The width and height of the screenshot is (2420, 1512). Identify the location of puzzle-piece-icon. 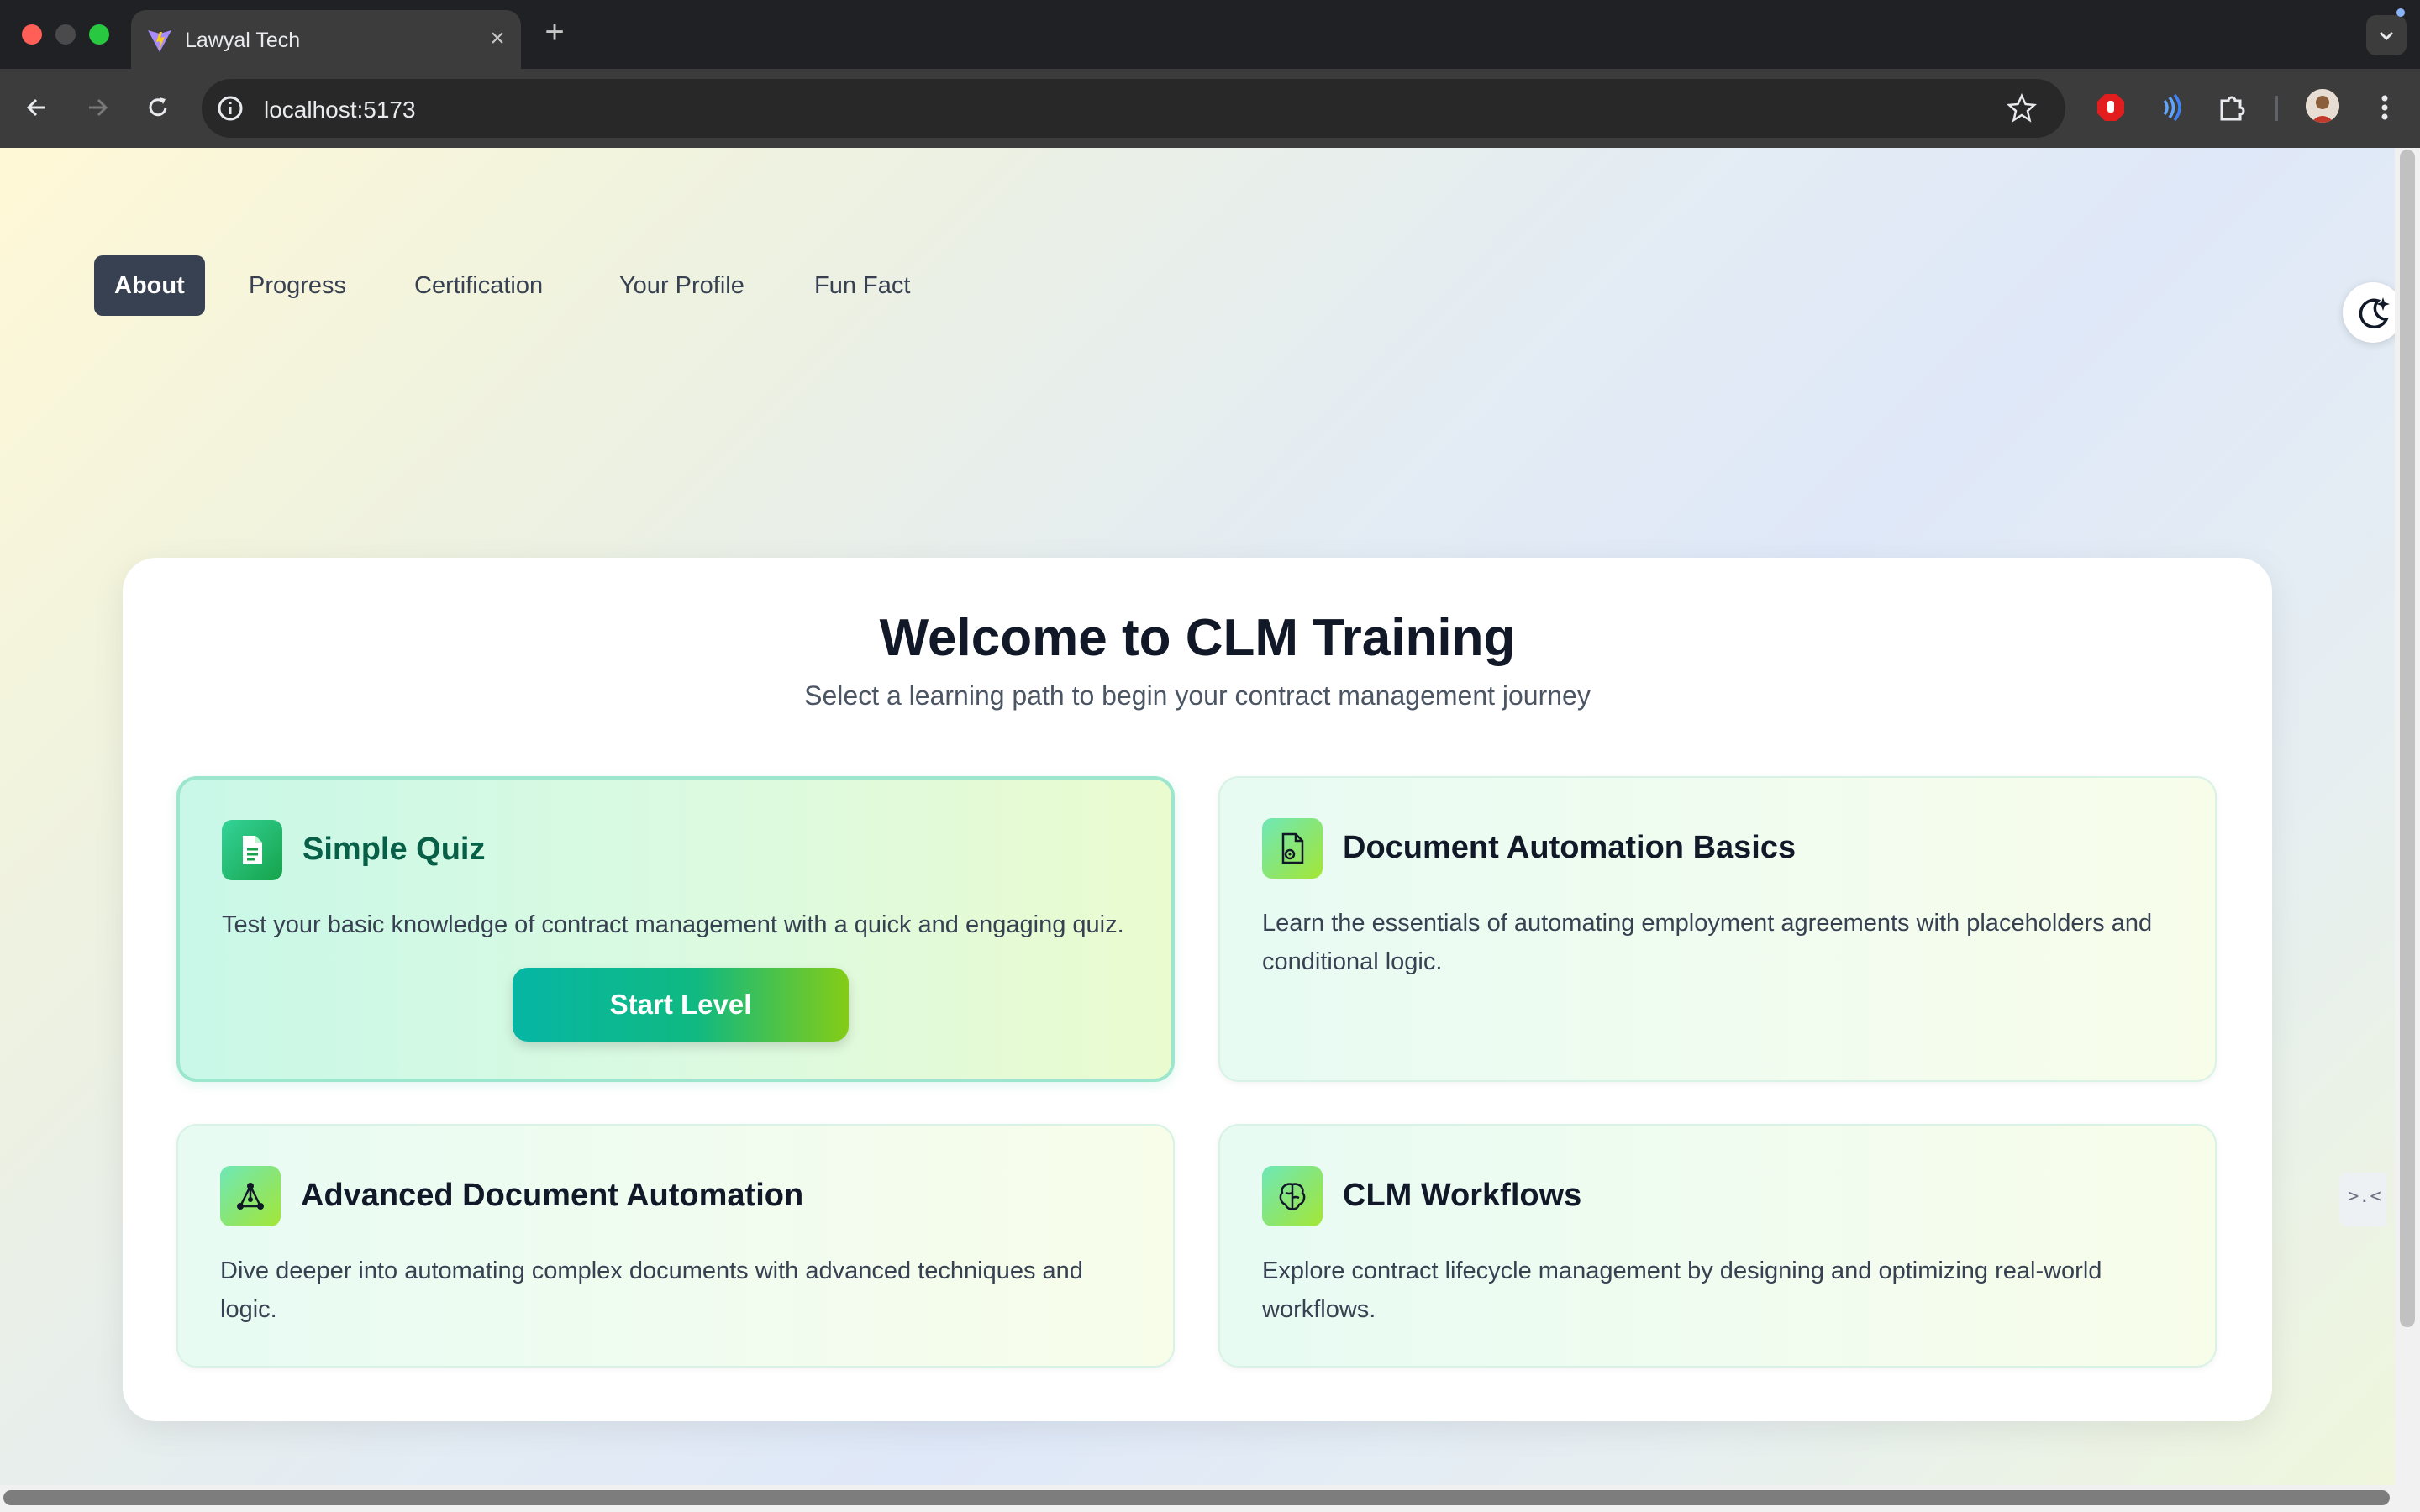
(2232, 107).